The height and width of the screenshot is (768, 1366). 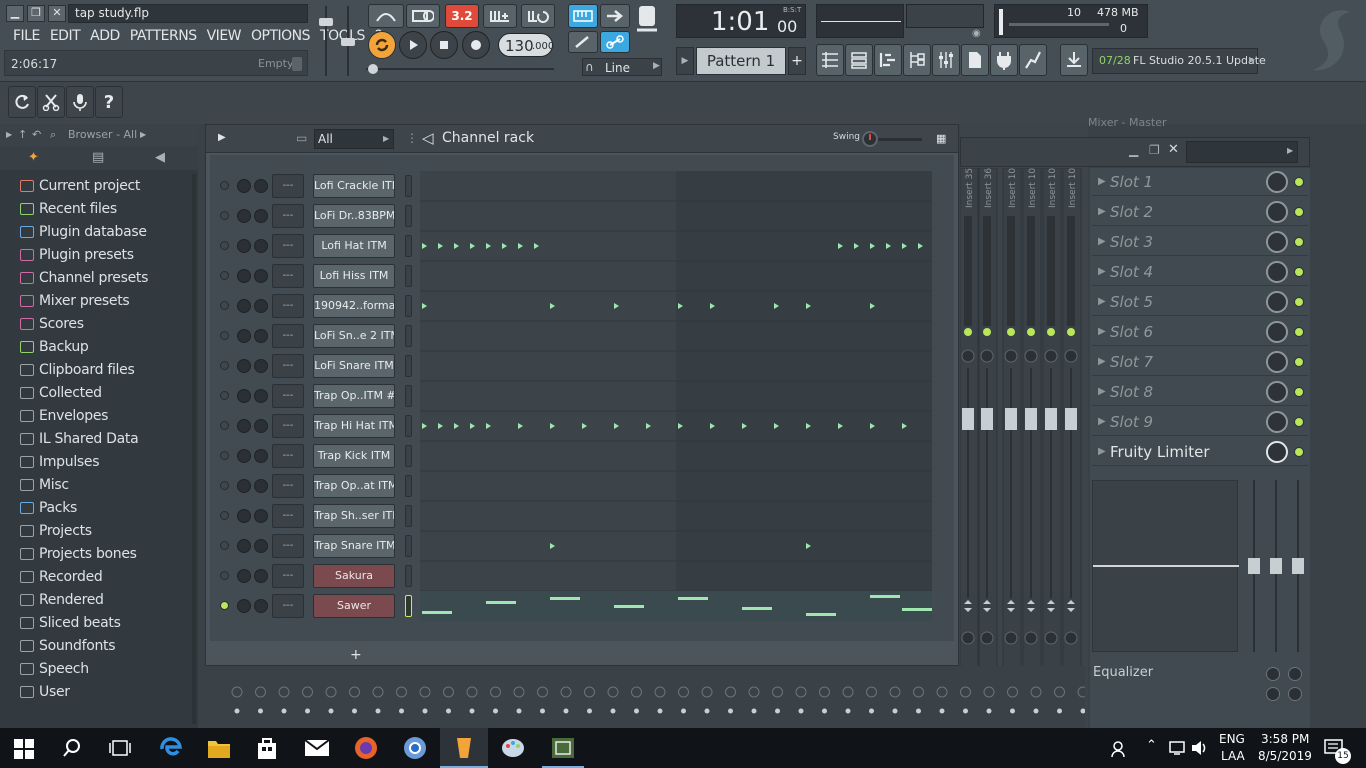 I want to click on song-pattern-toggle, so click(x=382, y=45).